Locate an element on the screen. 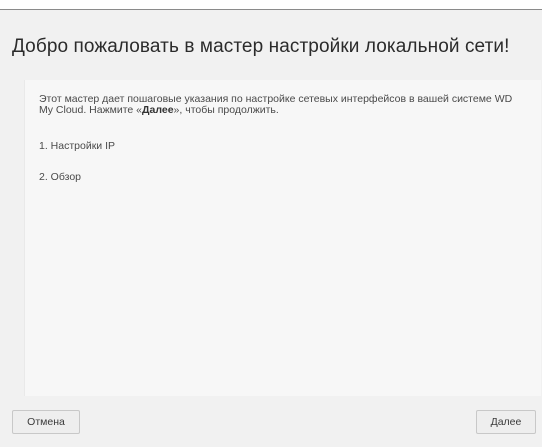  next-button: Далее is located at coordinates (506, 422).